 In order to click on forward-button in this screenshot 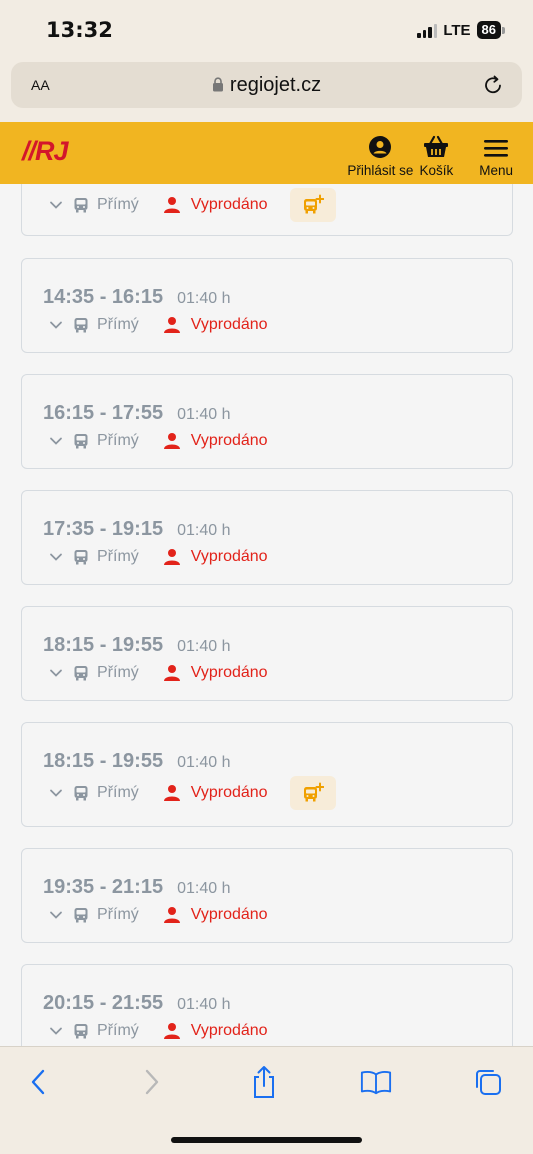, I will do `click(152, 1082)`.